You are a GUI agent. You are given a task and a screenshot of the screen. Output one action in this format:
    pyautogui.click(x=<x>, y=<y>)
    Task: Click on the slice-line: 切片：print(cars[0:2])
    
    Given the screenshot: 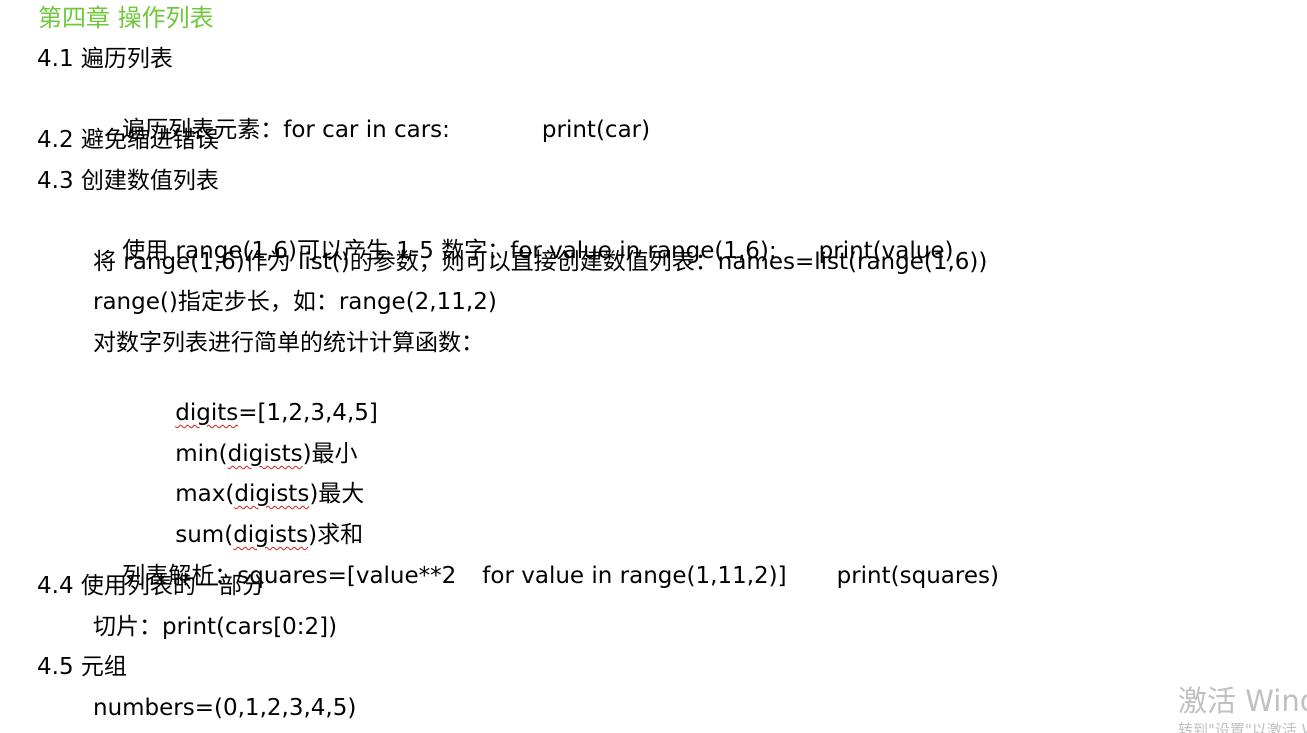 What is the action you would take?
    pyautogui.click(x=215, y=627)
    